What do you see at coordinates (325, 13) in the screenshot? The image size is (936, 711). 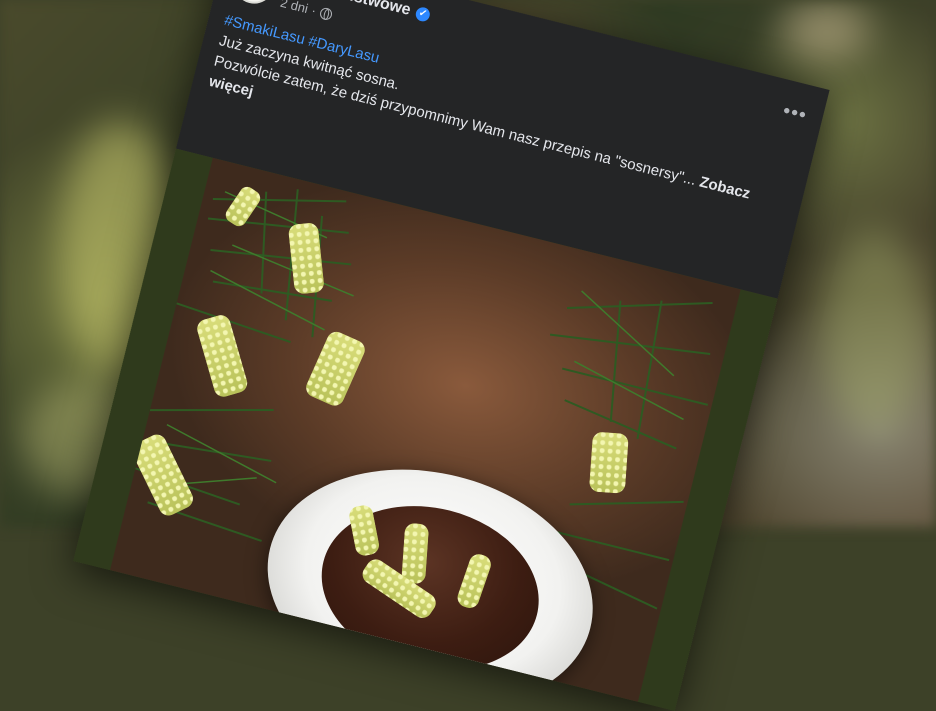 I see `globe-icon` at bounding box center [325, 13].